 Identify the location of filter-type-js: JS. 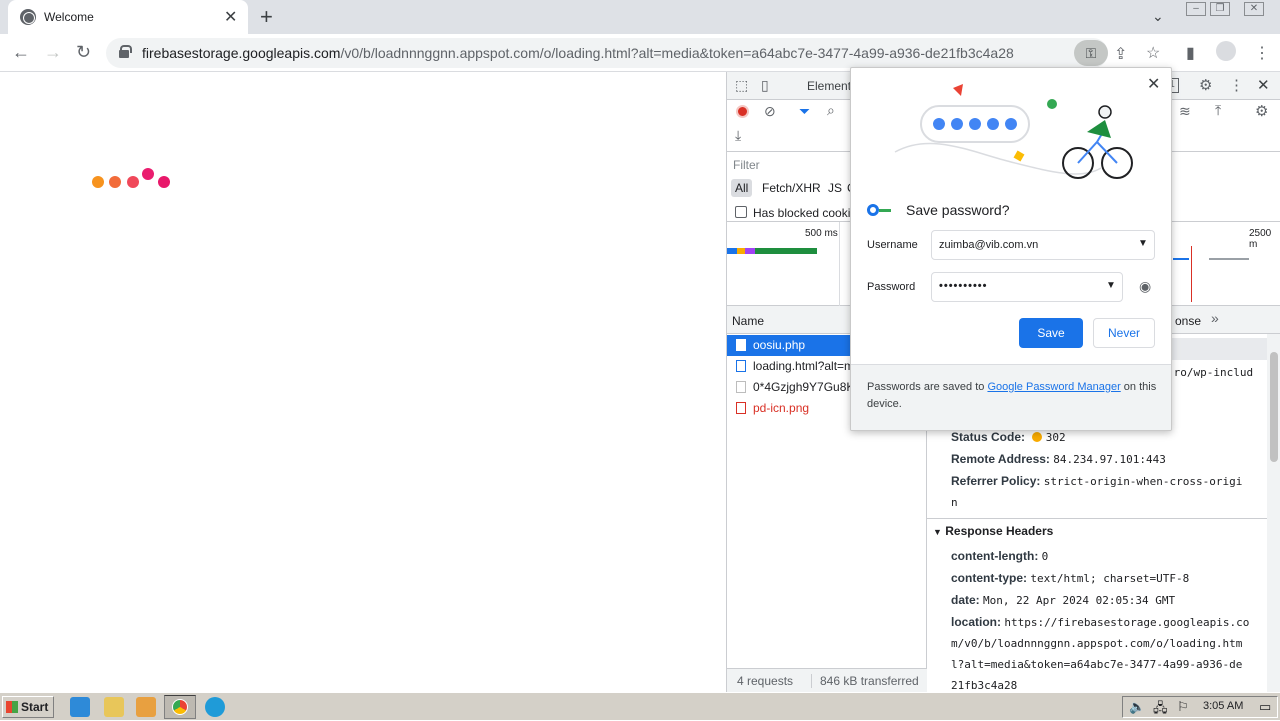
(835, 188).